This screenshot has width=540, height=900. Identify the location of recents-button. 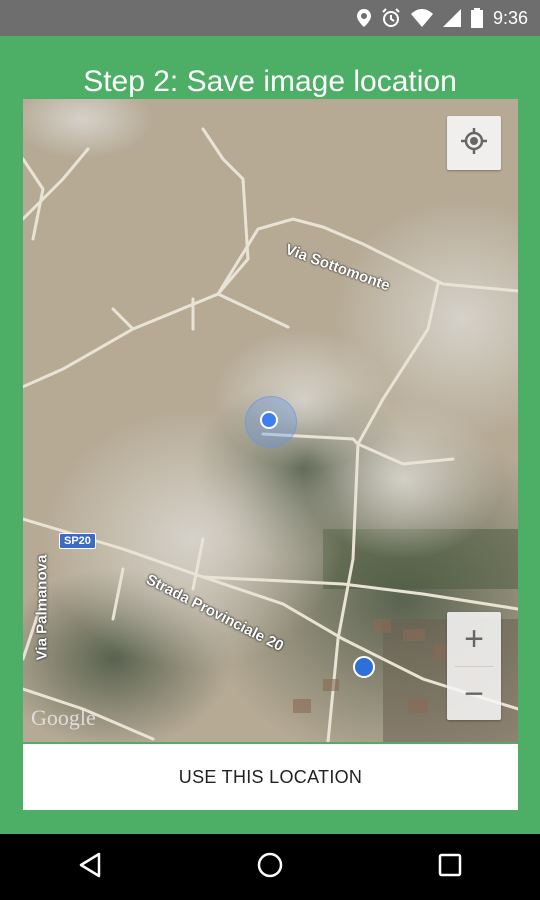
(450, 867).